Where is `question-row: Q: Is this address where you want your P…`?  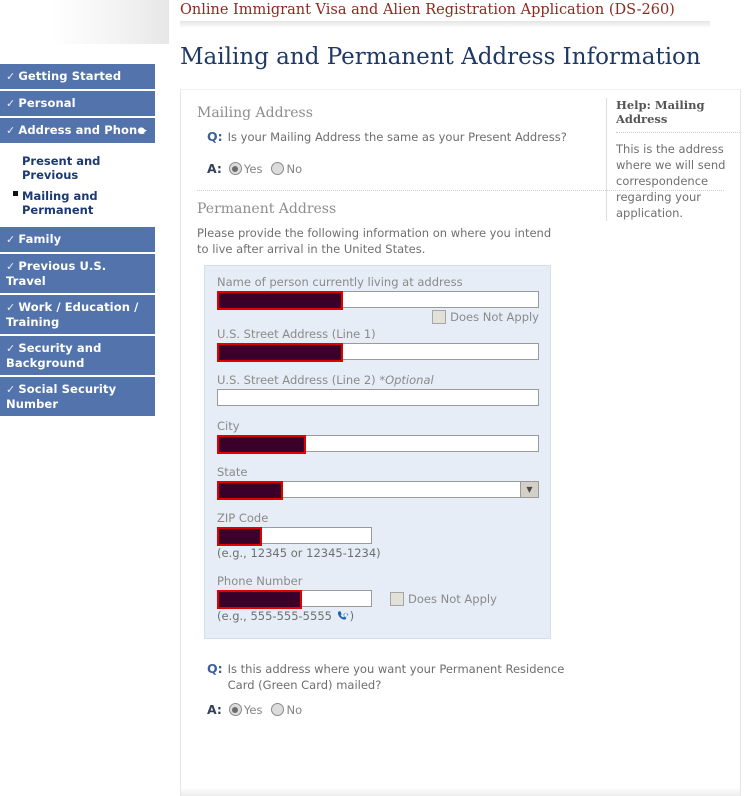 question-row: Q: Is this address where you want your P… is located at coordinates (392, 677).